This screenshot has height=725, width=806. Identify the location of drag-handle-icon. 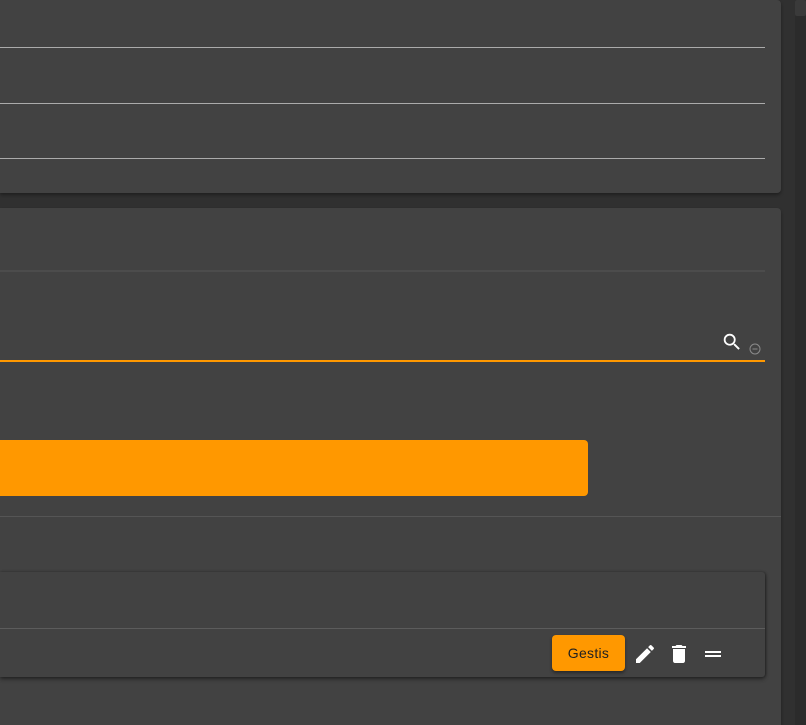
(713, 654).